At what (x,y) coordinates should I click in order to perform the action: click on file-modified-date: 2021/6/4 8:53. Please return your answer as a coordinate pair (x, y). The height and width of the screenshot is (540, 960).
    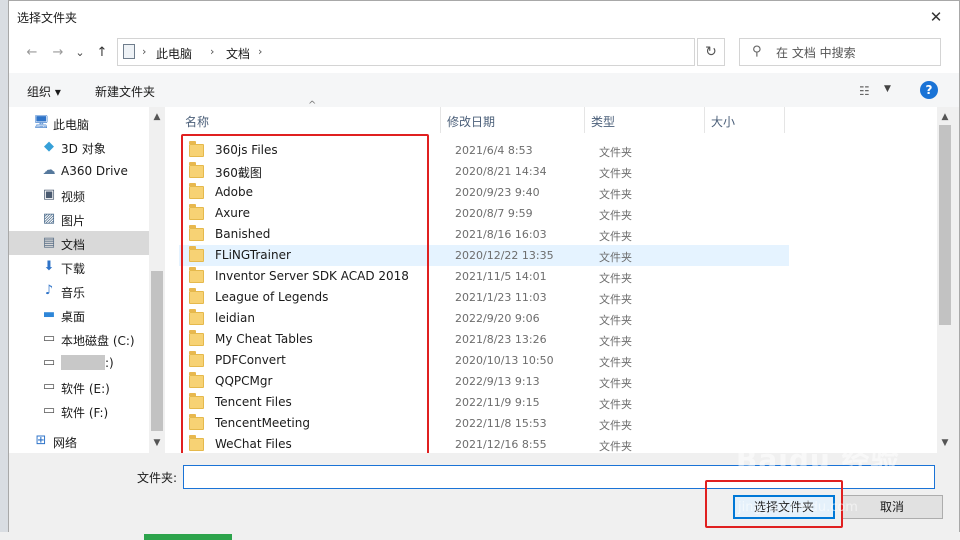
    Looking at the image, I should click on (494, 150).